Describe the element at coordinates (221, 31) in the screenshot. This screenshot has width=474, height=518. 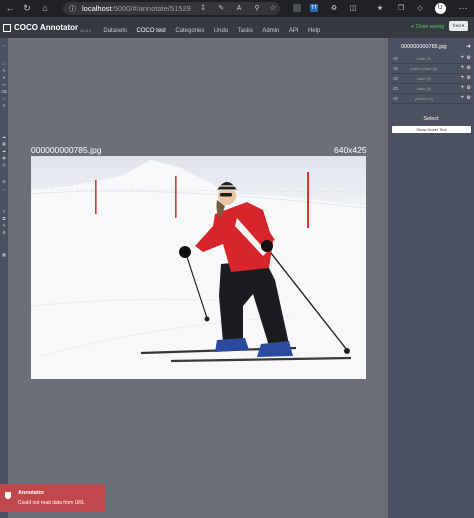
I see `nav-undo: Undo` at that location.